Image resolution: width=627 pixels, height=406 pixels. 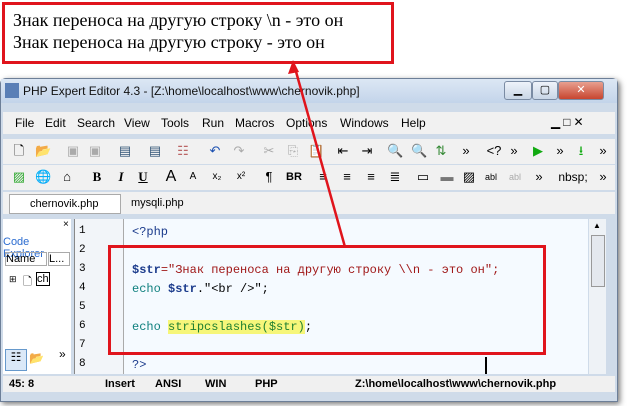 What do you see at coordinates (293, 67) in the screenshot?
I see `arrow-head` at bounding box center [293, 67].